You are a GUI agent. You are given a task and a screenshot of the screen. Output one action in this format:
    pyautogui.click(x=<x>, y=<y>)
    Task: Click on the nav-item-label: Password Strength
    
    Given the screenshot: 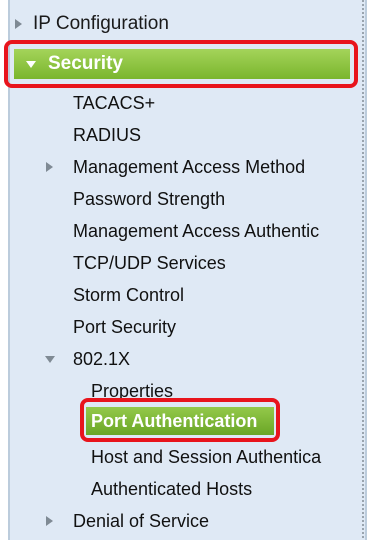 What is the action you would take?
    pyautogui.click(x=149, y=198)
    